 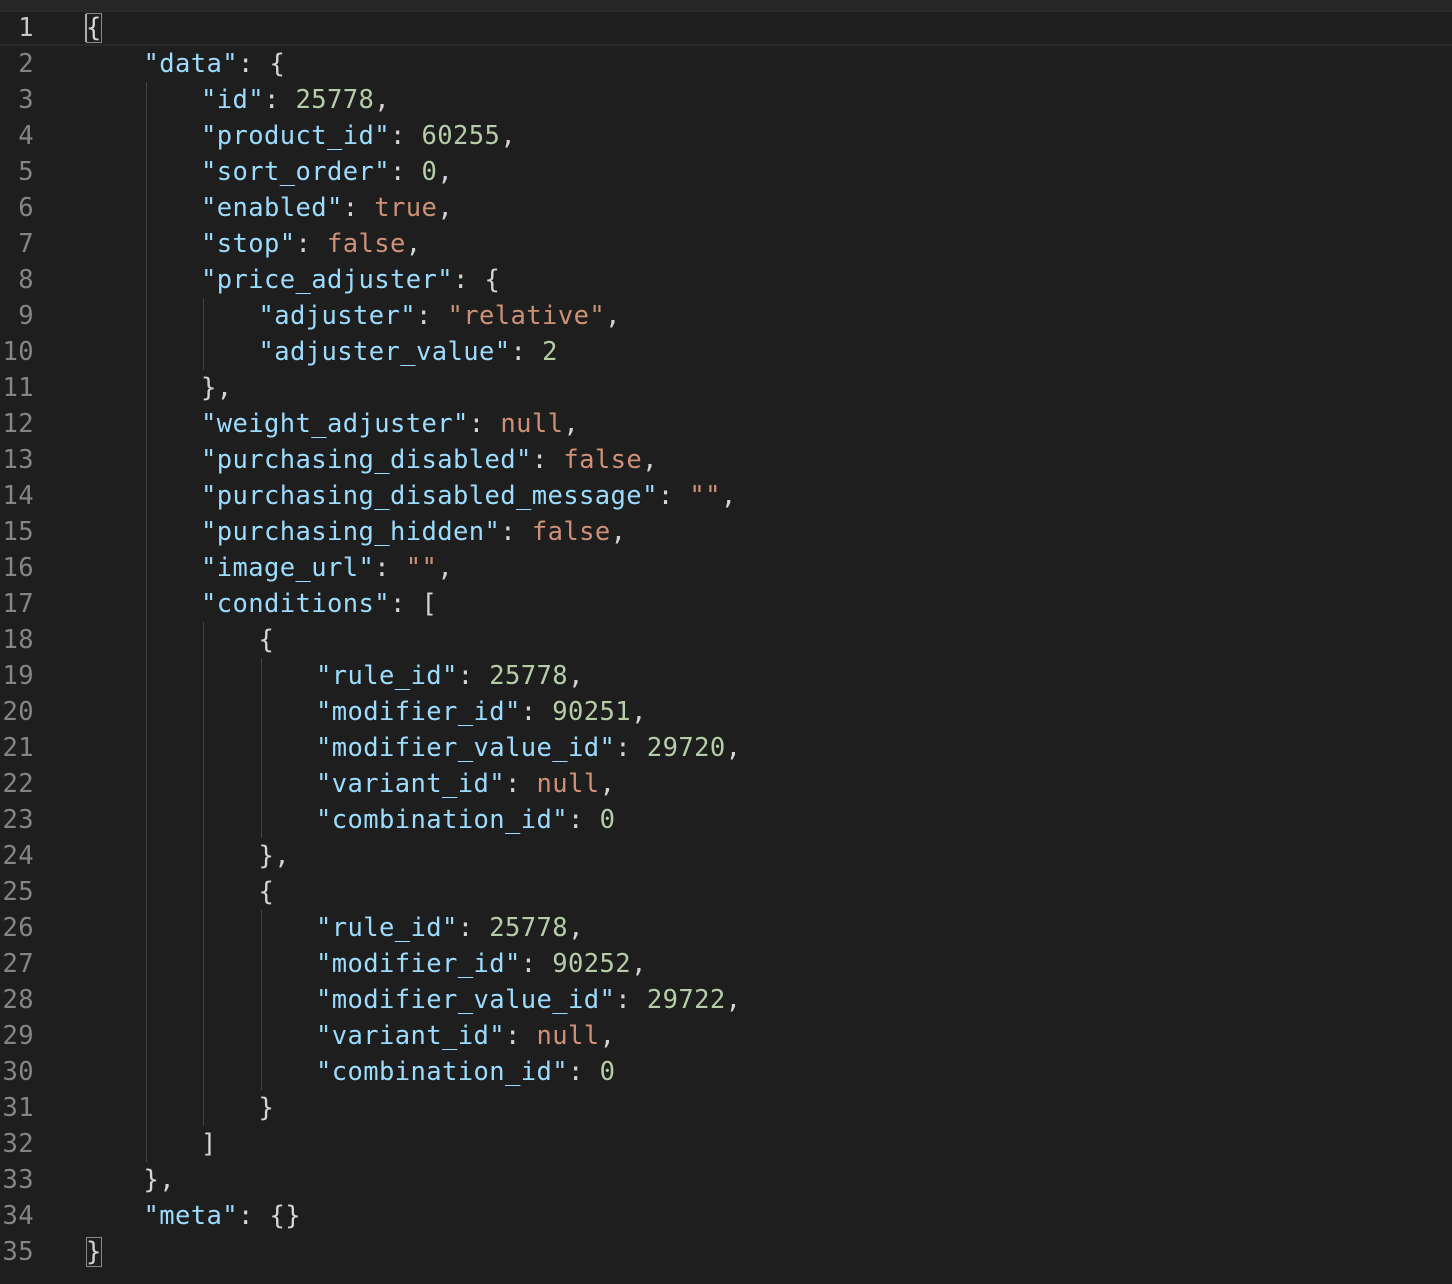 What do you see at coordinates (726, 136) in the screenshot?
I see `code-line: 4 "product_id": 60255,` at bounding box center [726, 136].